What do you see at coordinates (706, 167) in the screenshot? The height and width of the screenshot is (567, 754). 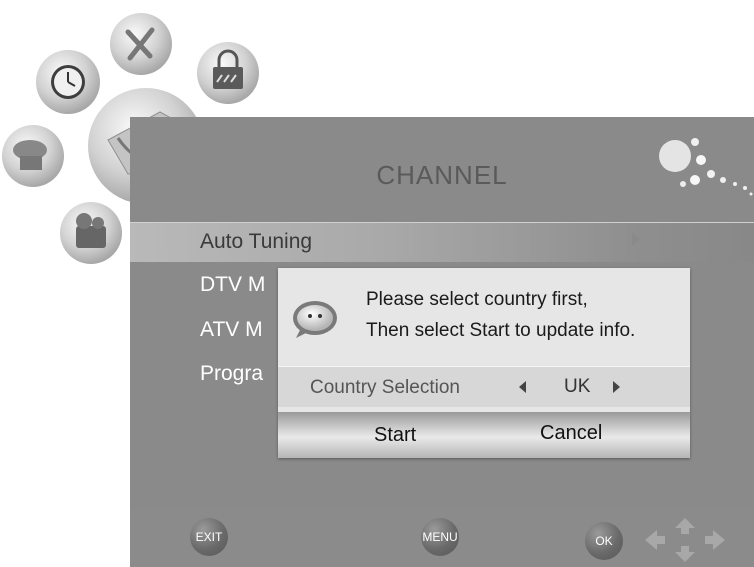 I see `decorative-dots-icon` at bounding box center [706, 167].